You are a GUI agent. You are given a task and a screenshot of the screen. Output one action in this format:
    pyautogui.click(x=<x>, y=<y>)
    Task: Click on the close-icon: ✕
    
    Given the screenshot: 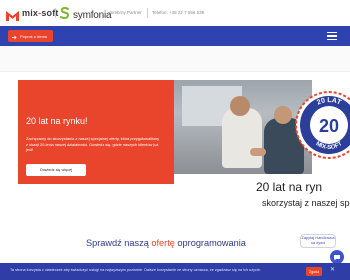 What is the action you would take?
    pyautogui.click(x=332, y=269)
    